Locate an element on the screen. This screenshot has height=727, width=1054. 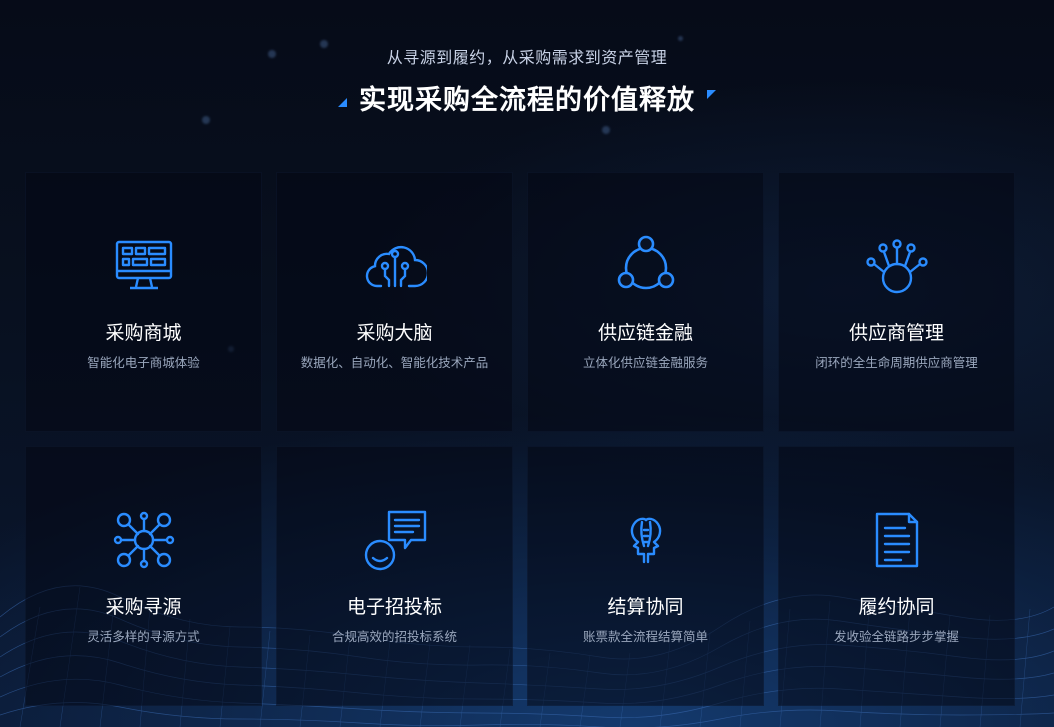
hub-connections-icon is located at coordinates (897, 266).